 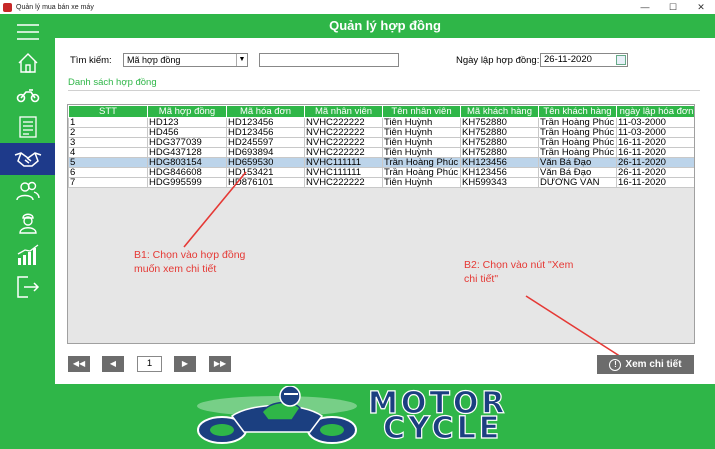 I want to click on date-value: 26-11-2020, so click(x=568, y=59).